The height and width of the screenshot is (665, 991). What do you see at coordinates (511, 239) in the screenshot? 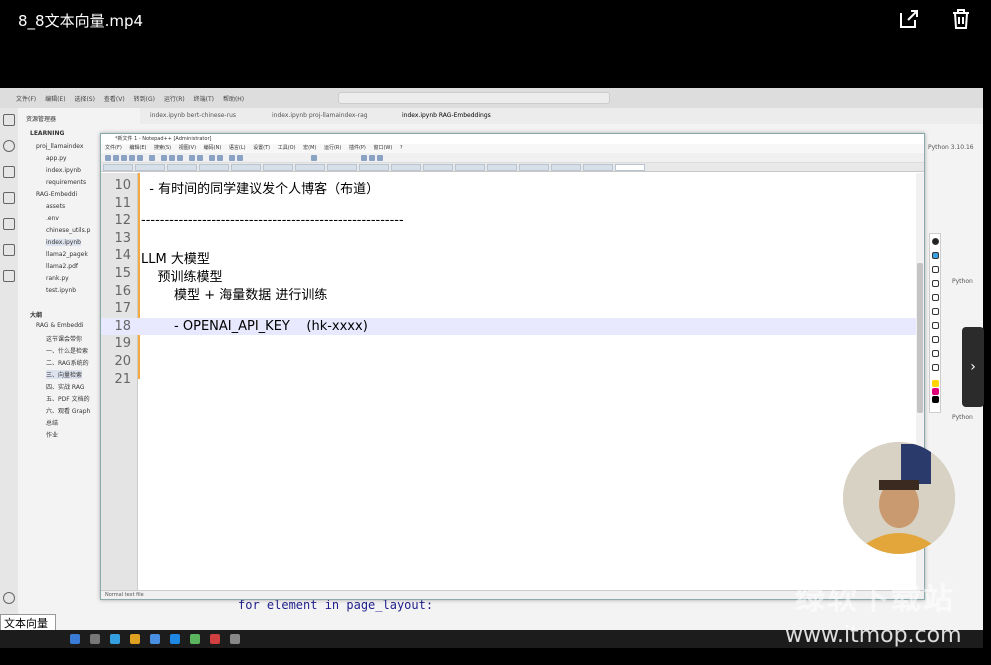
I see `editor-line: 13` at bounding box center [511, 239].